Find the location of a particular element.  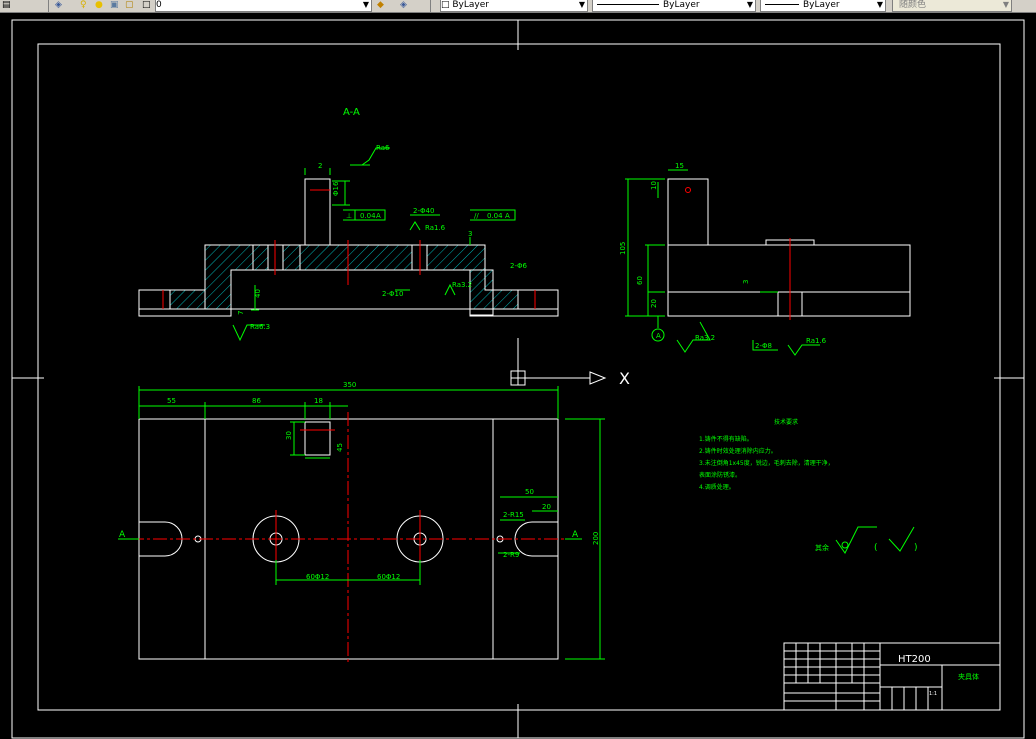

tech-req-line-2: 2.铸件时效处理消除内应力。 is located at coordinates (738, 451).